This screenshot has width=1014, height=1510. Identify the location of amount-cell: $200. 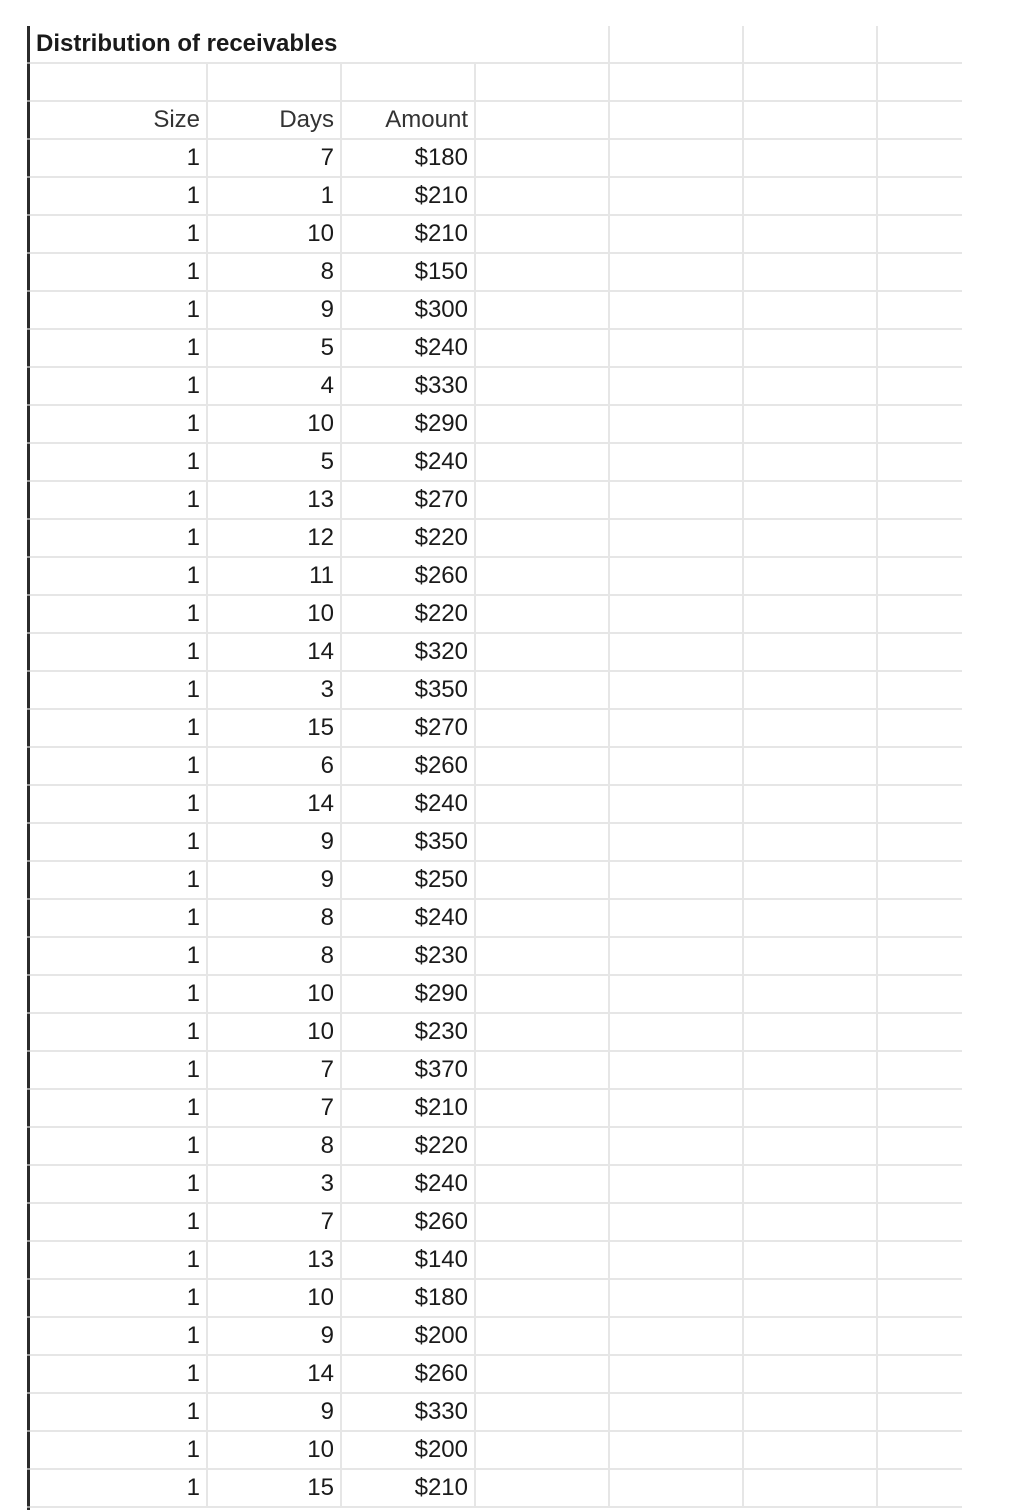
(408, 1336).